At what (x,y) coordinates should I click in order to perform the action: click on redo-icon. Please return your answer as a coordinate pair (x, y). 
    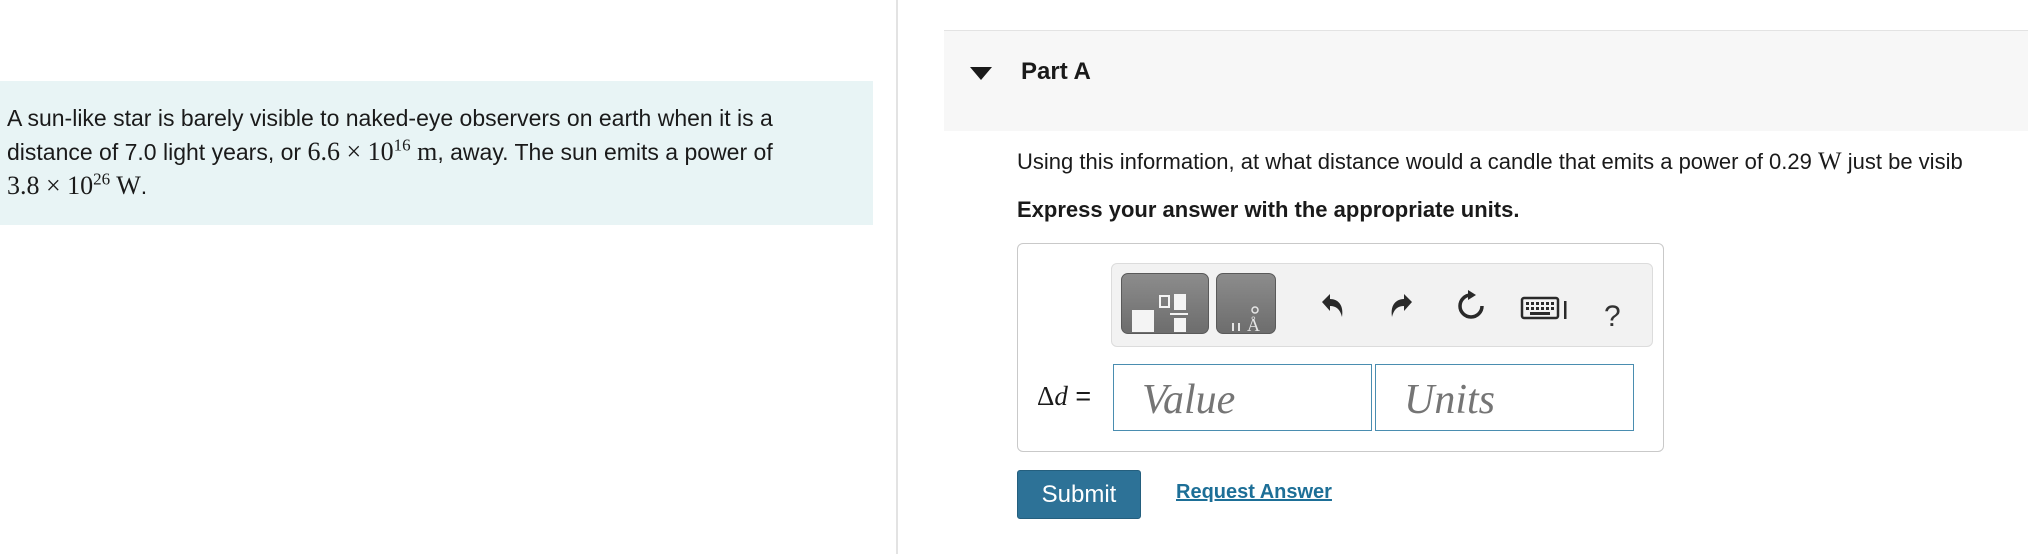
    Looking at the image, I should click on (1403, 306).